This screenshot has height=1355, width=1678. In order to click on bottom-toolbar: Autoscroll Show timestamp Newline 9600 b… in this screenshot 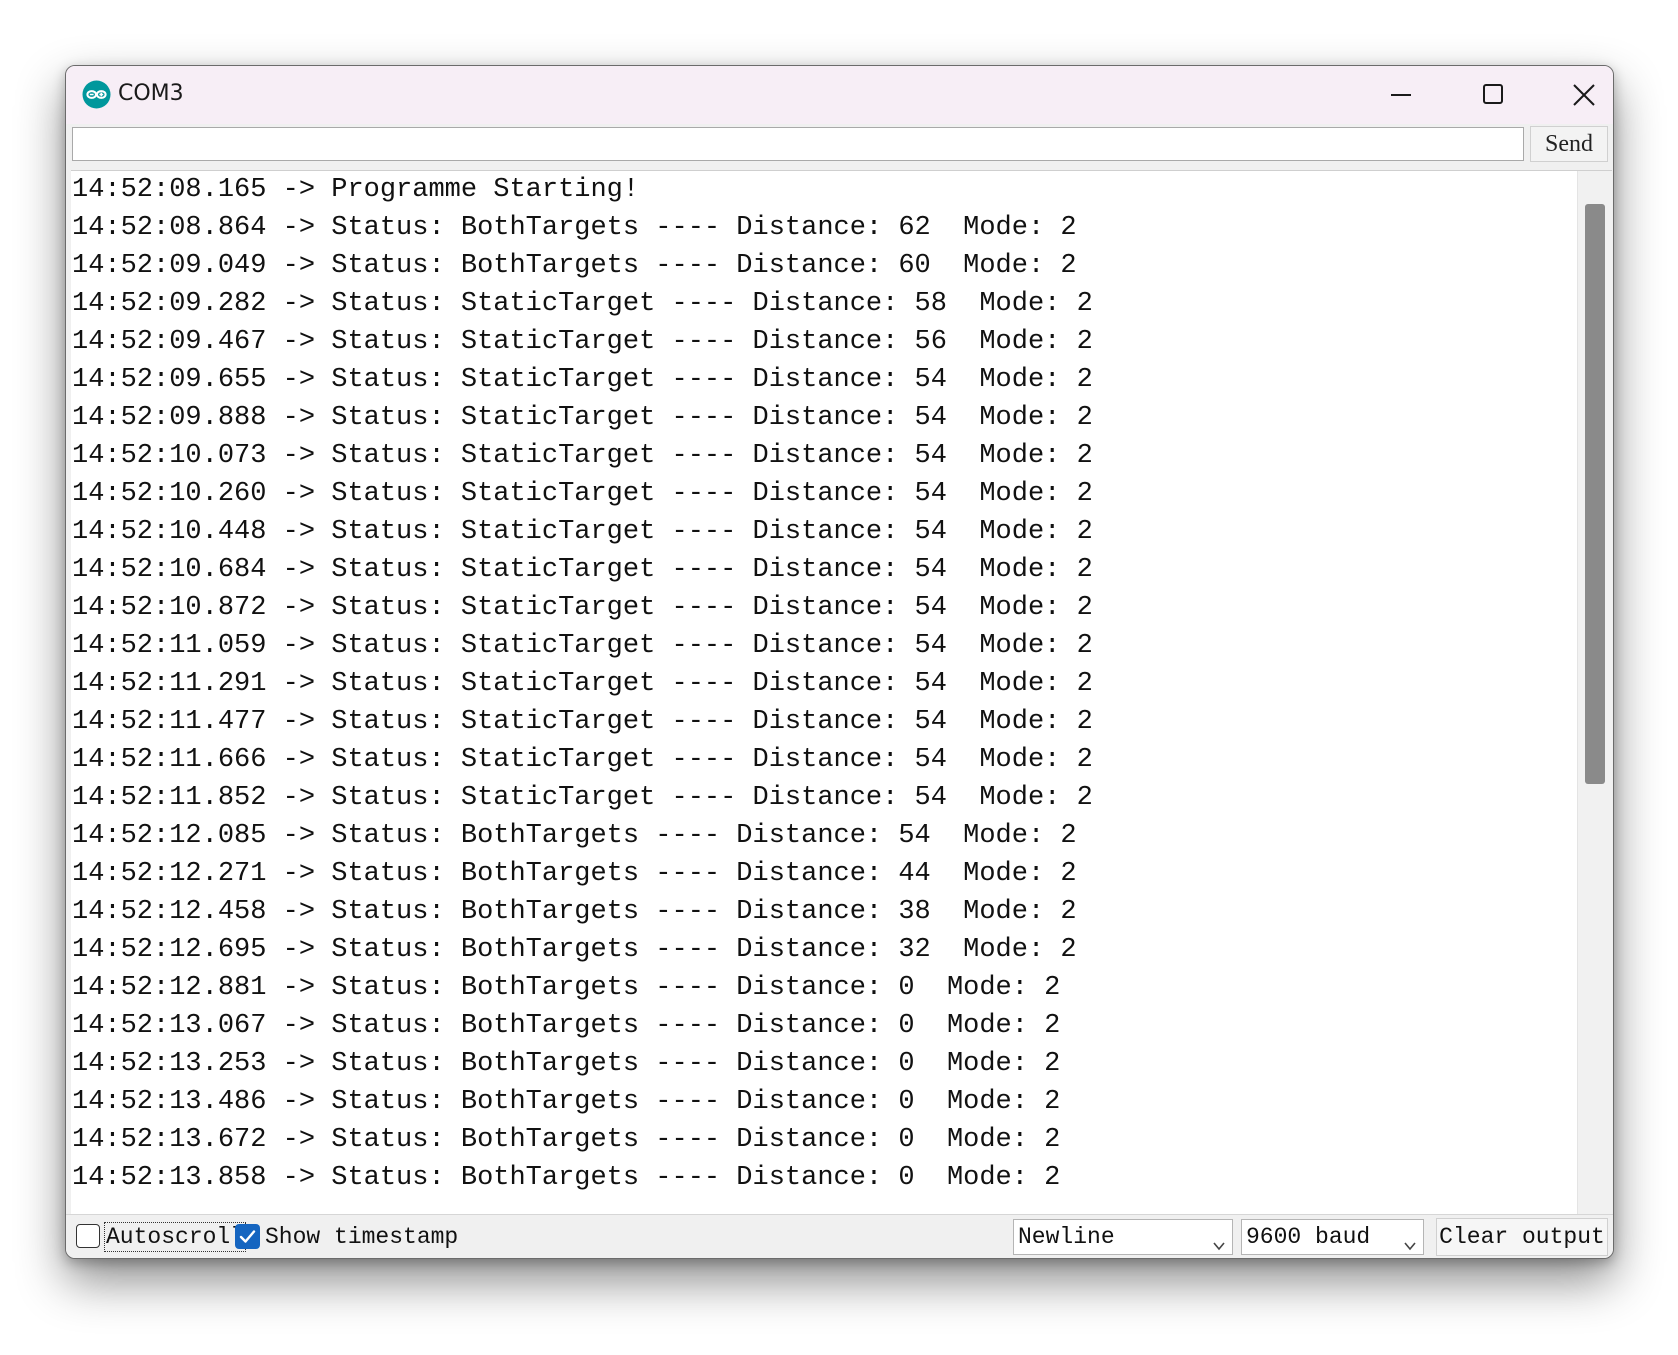, I will do `click(839, 1236)`.